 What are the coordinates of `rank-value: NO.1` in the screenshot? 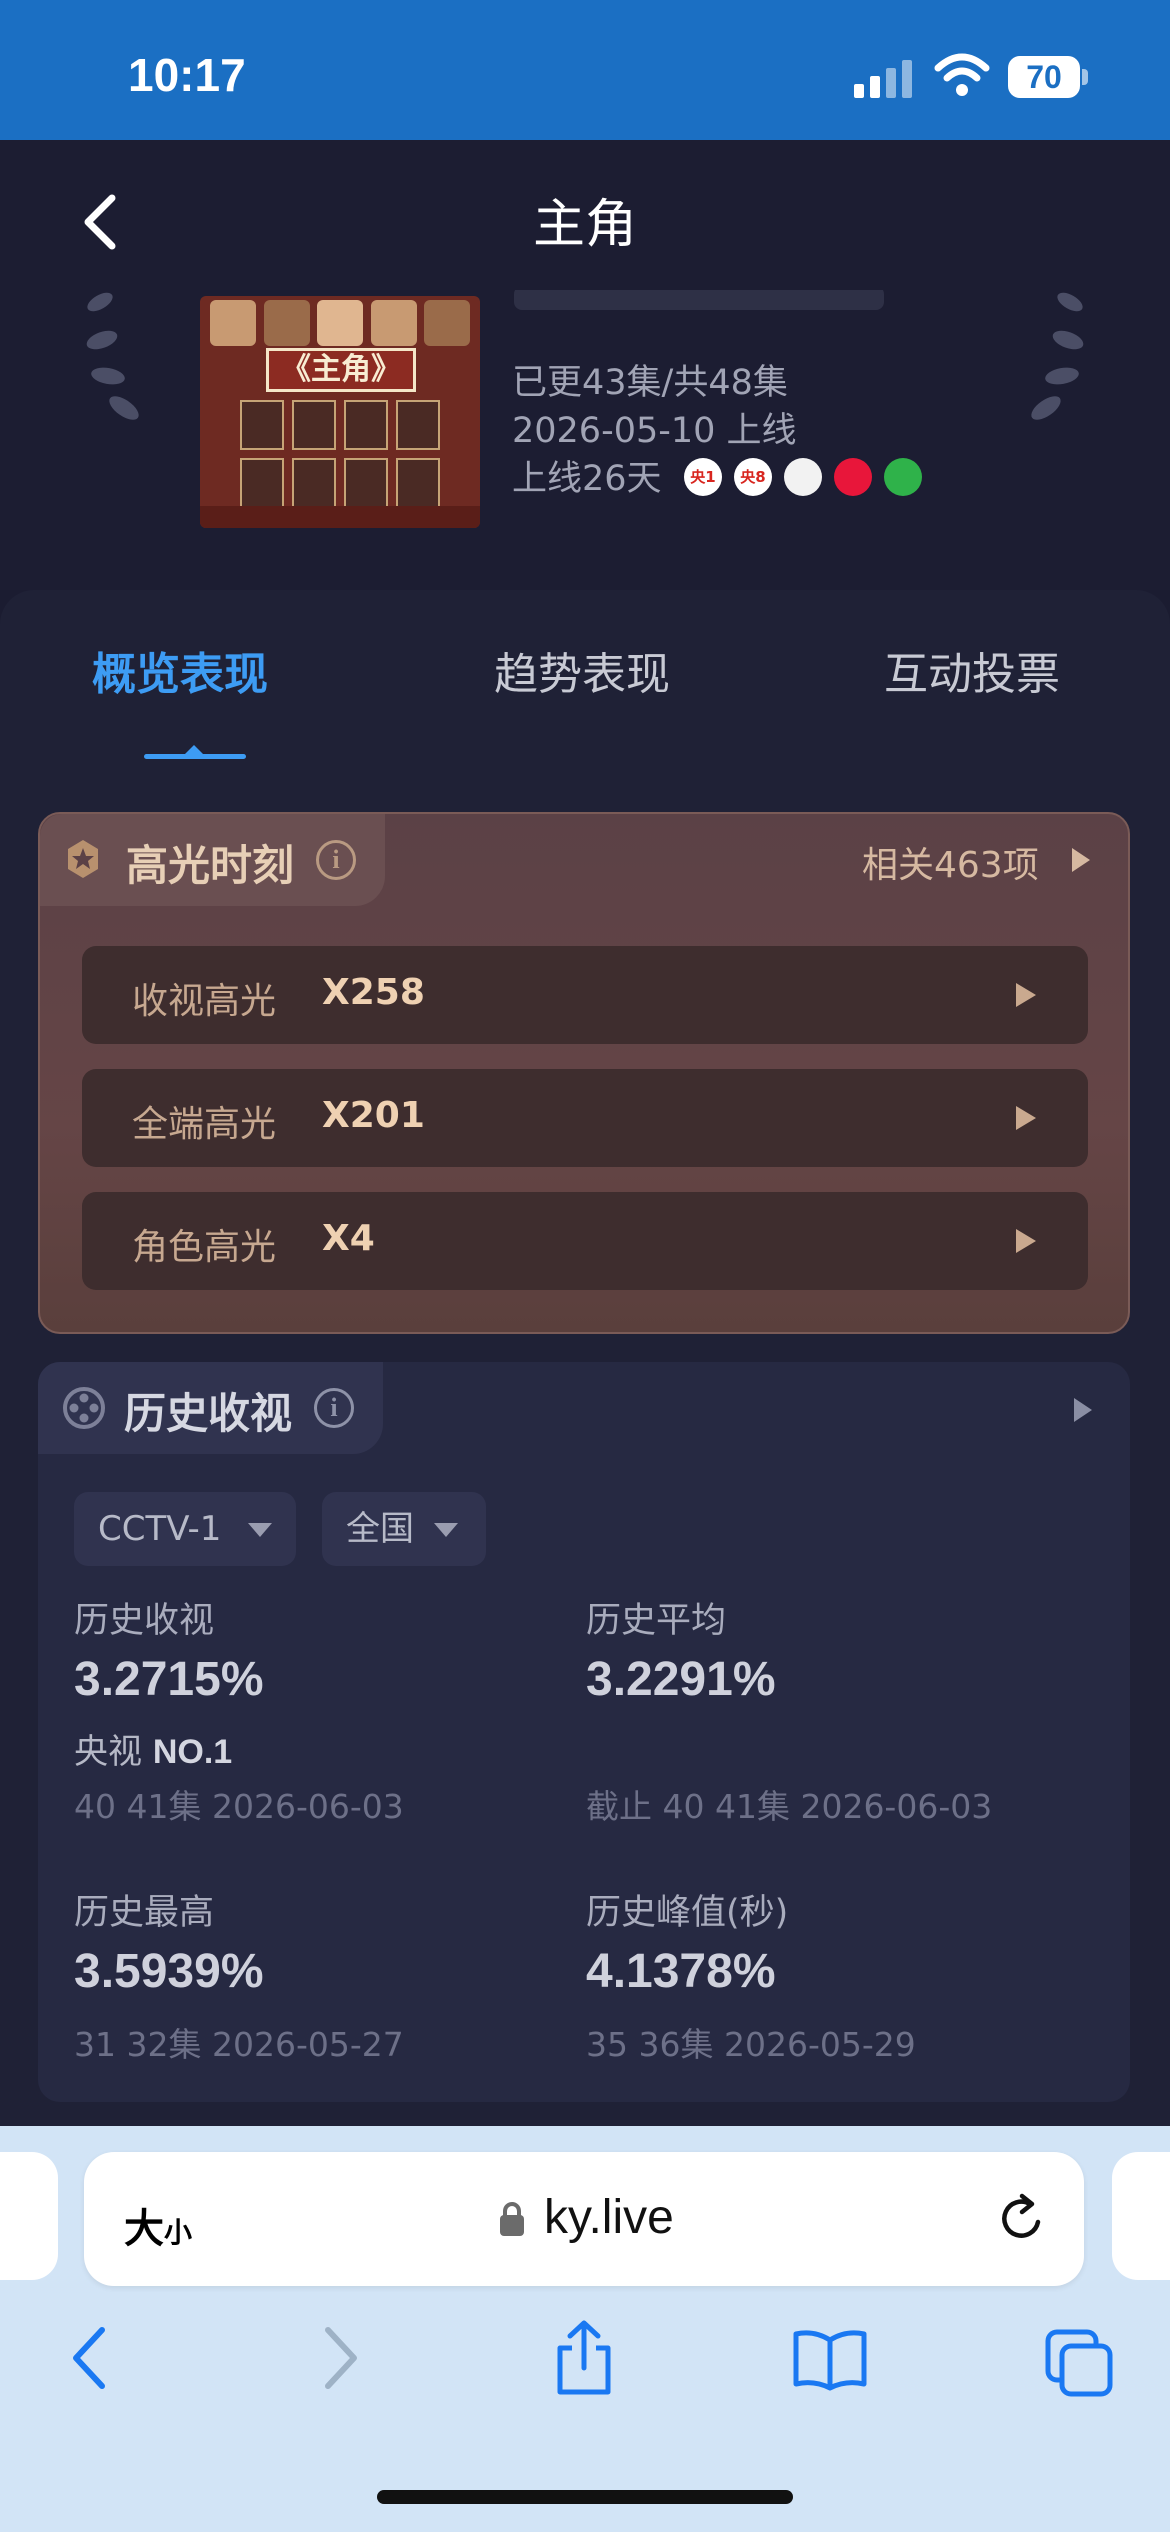 It's located at (192, 1752).